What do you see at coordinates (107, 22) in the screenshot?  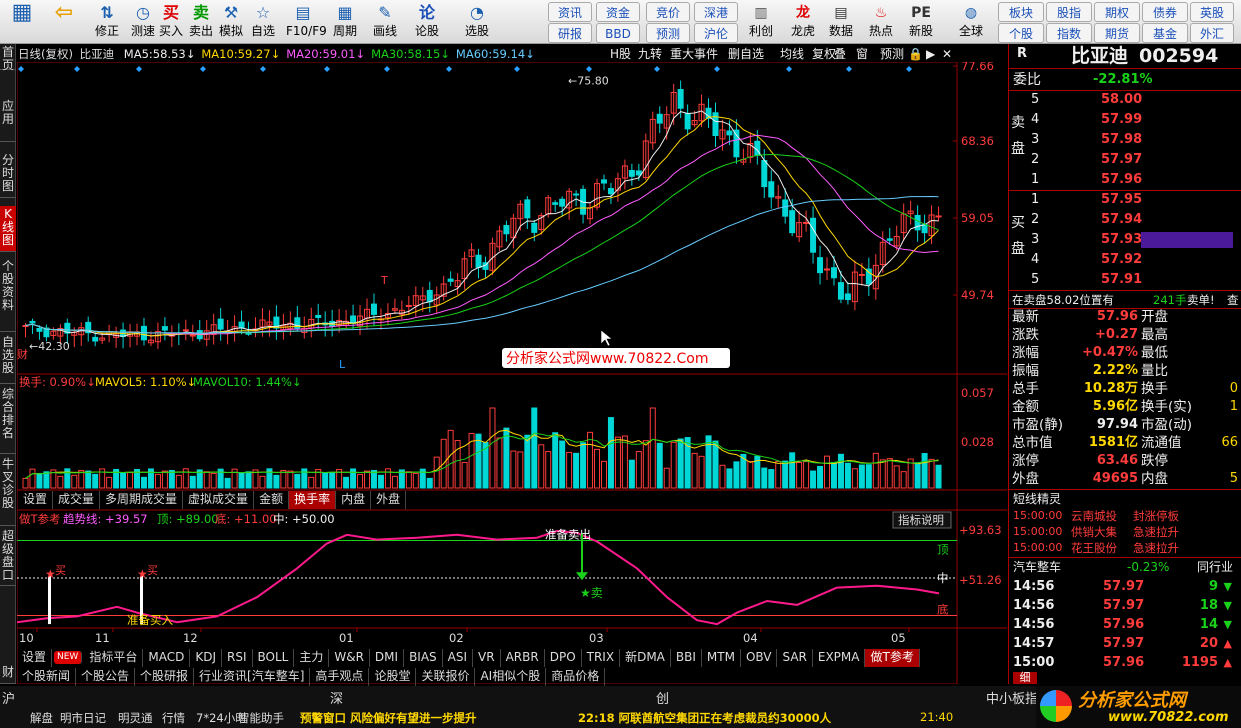 I see `toolbar-btn-2: ⇅ 修正` at bounding box center [107, 22].